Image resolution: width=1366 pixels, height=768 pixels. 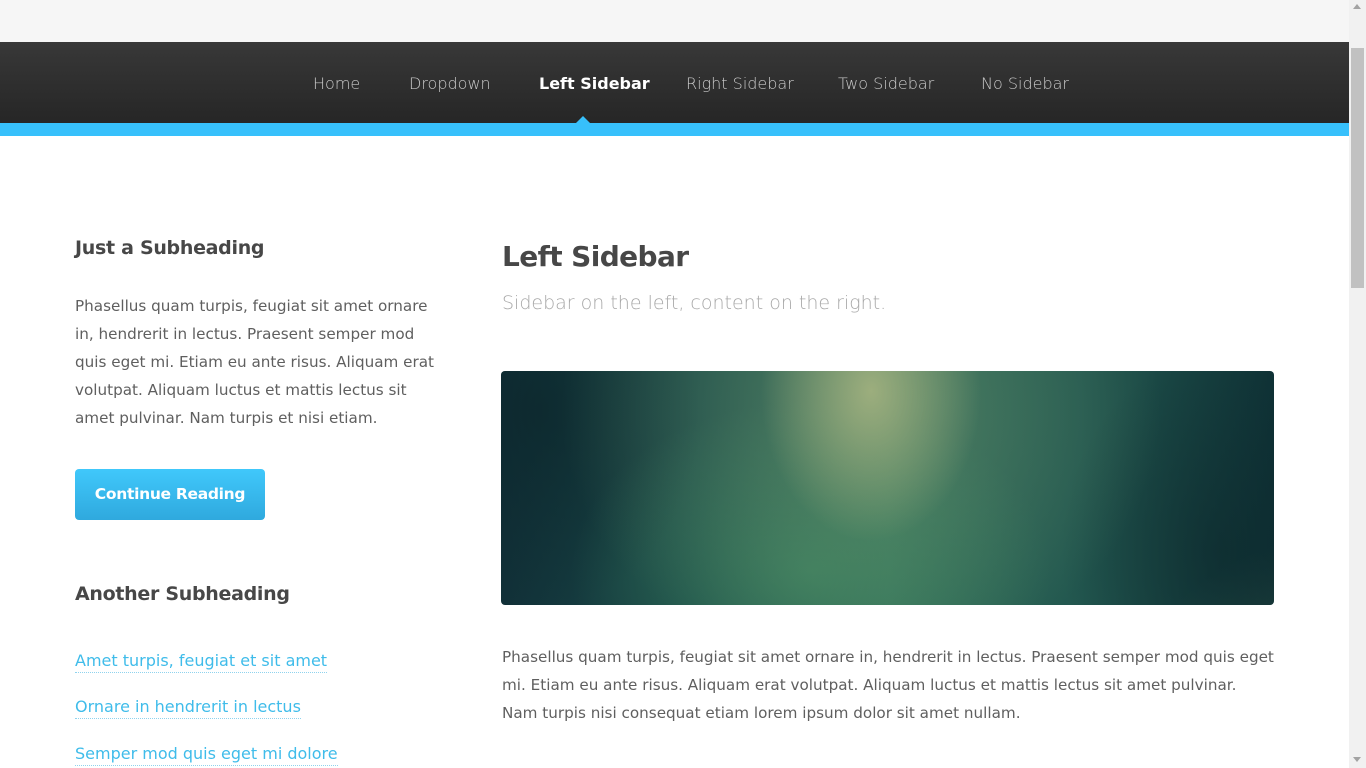 I want to click on sidebar-subheading: Just a Subheading, so click(x=170, y=248).